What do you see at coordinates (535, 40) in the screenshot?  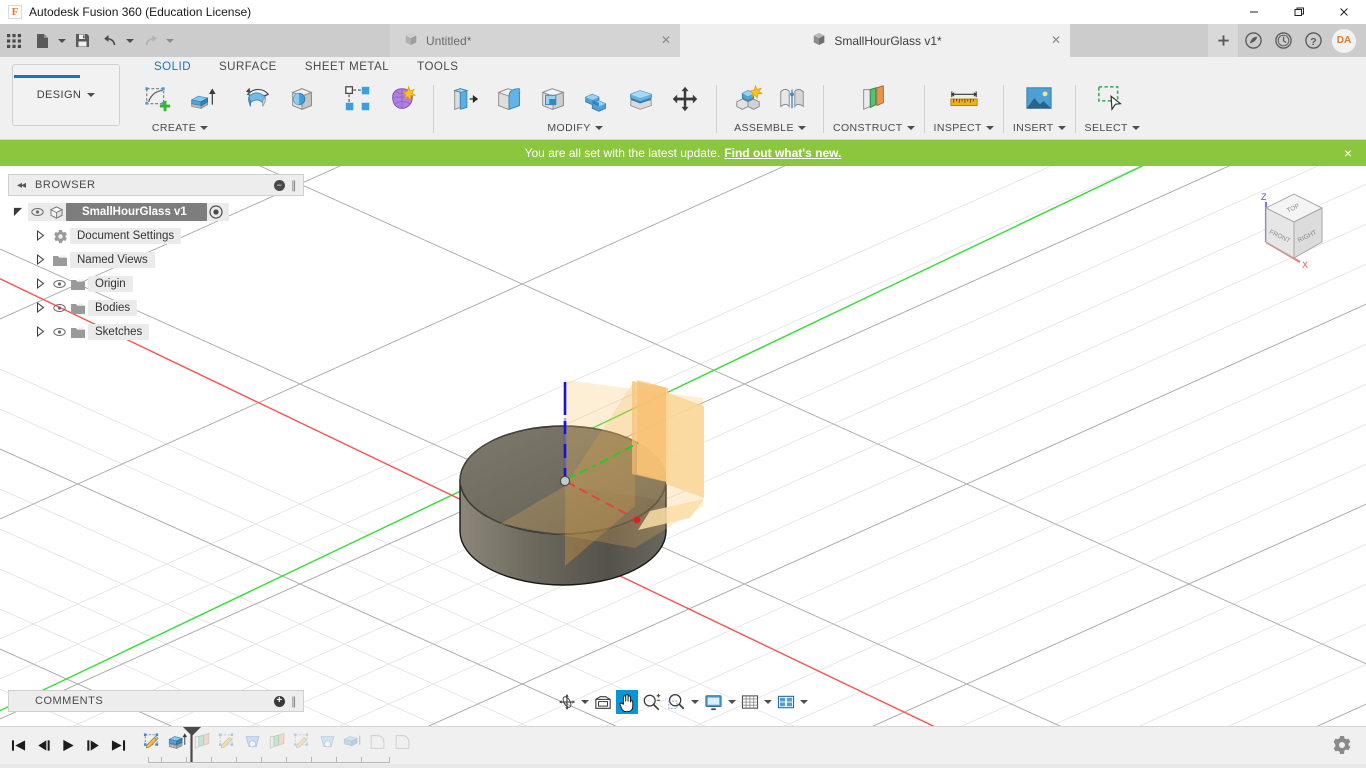 I see `document-tab-untitled: Untitled* ✕` at bounding box center [535, 40].